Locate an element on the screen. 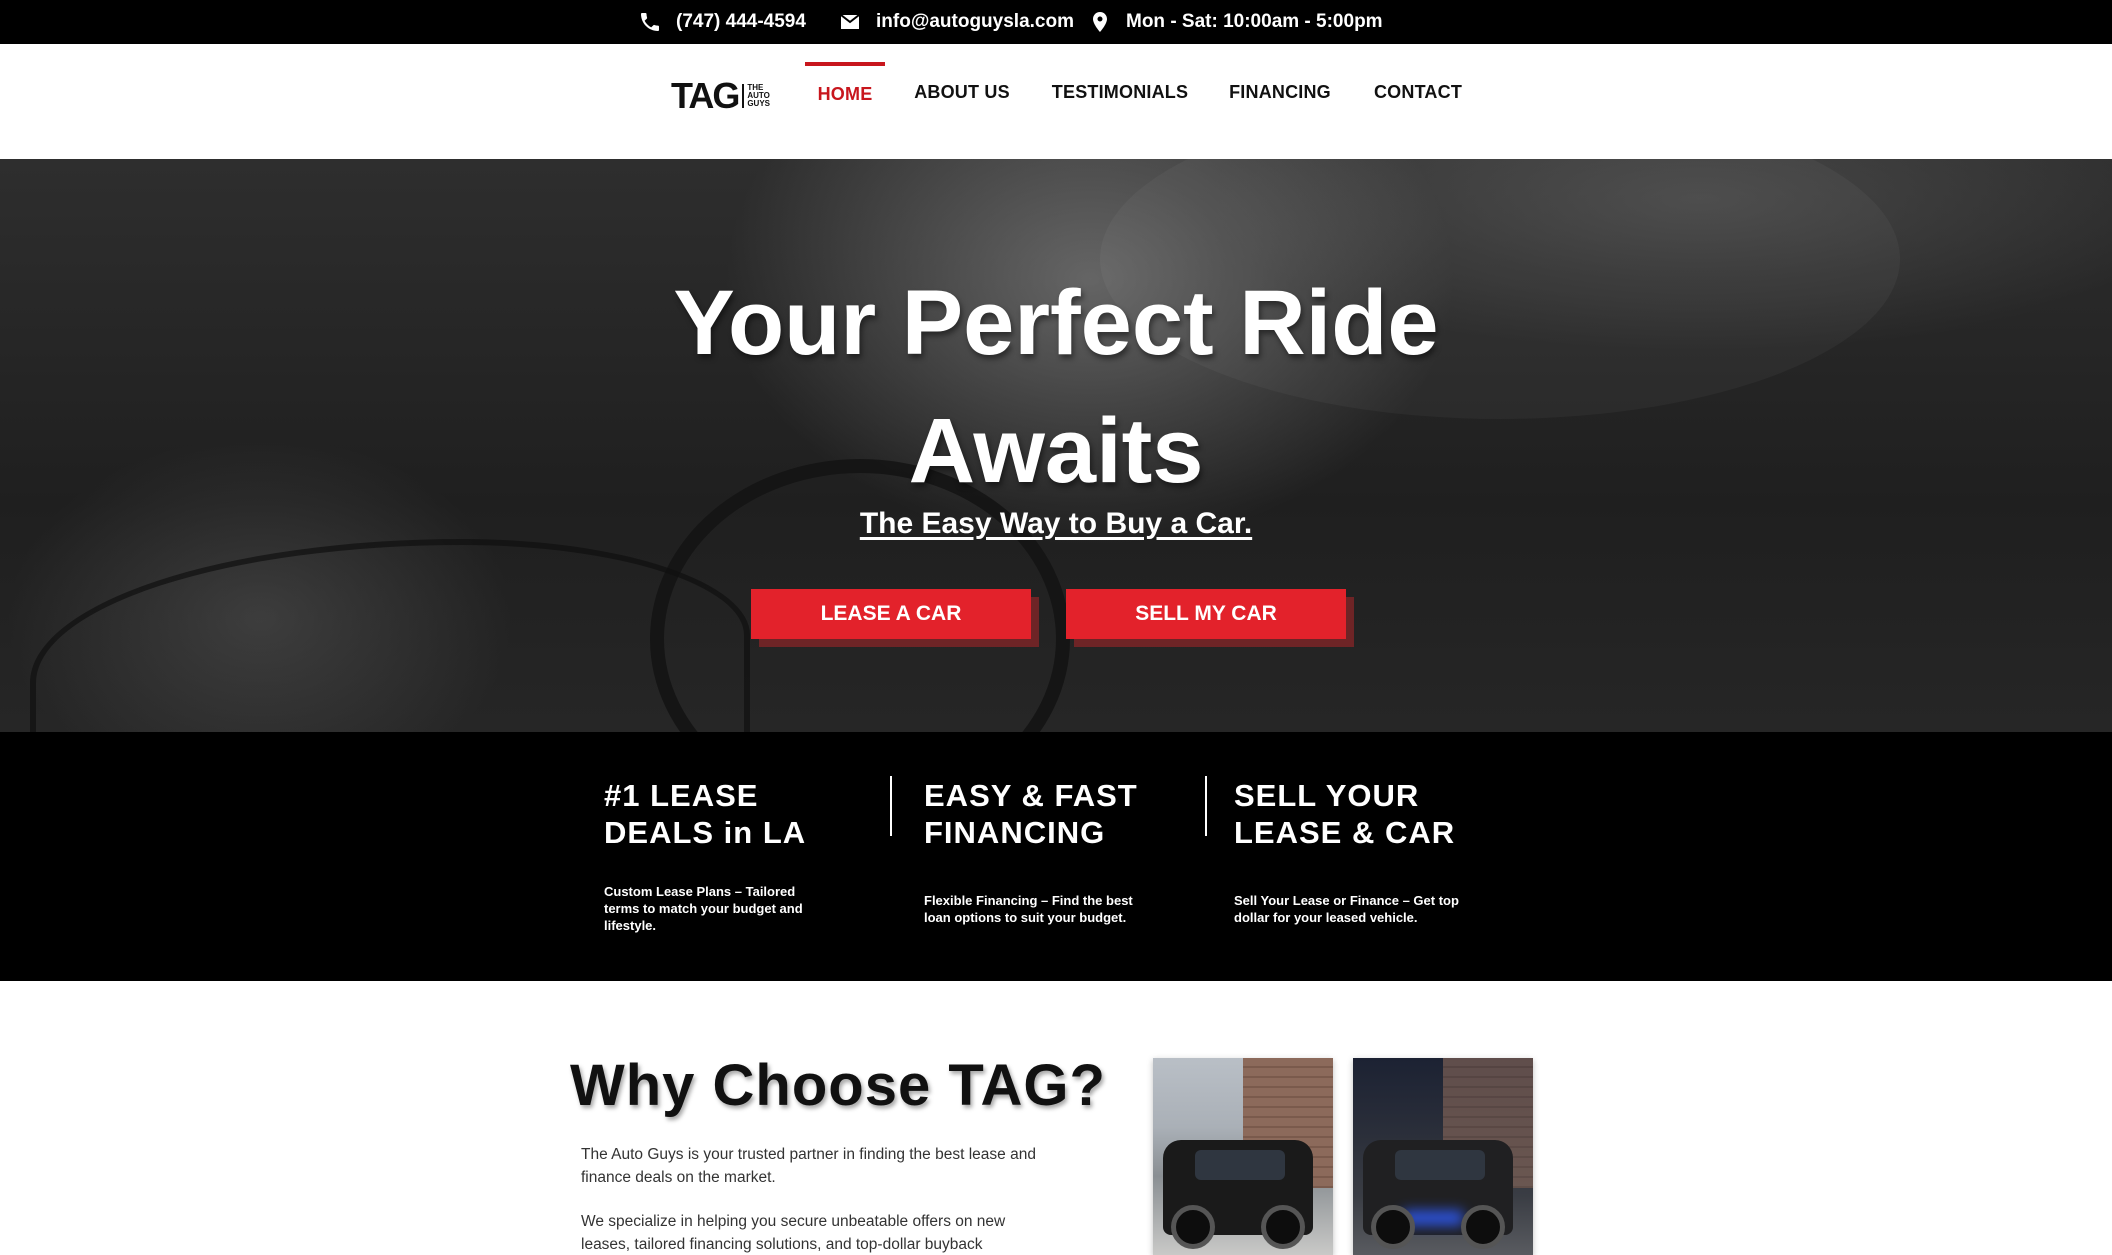  hero-subtitle: The Easy Way to Buy a Car. is located at coordinates (1056, 524).